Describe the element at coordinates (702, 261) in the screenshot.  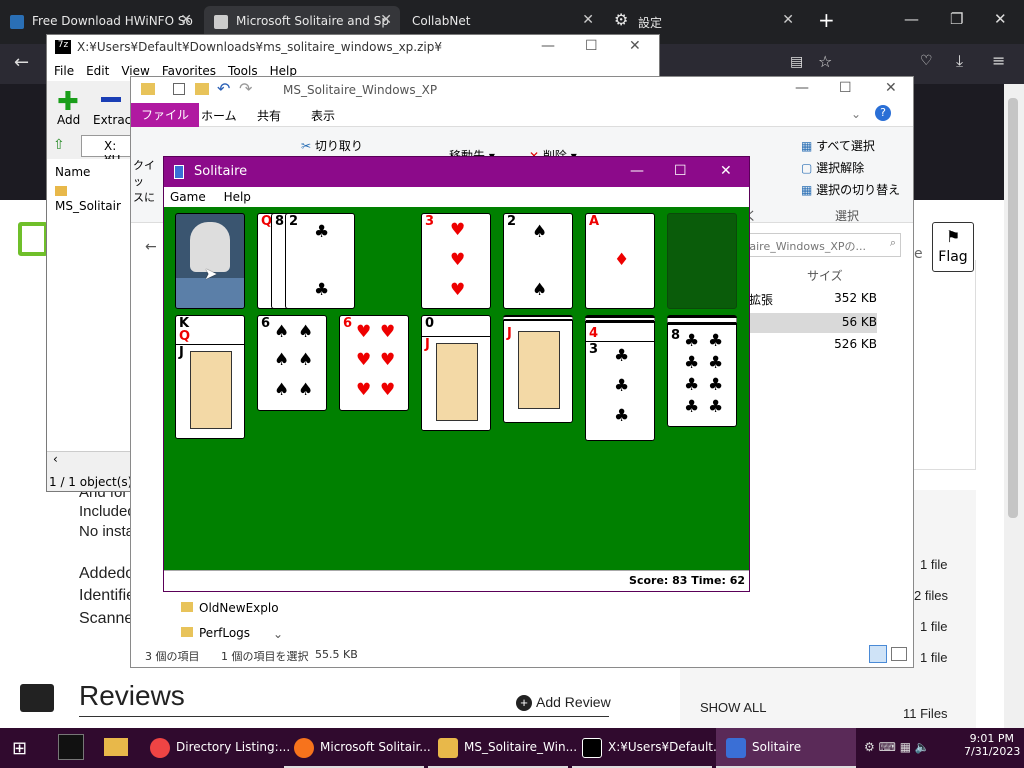
I see `foundation-empty` at that location.